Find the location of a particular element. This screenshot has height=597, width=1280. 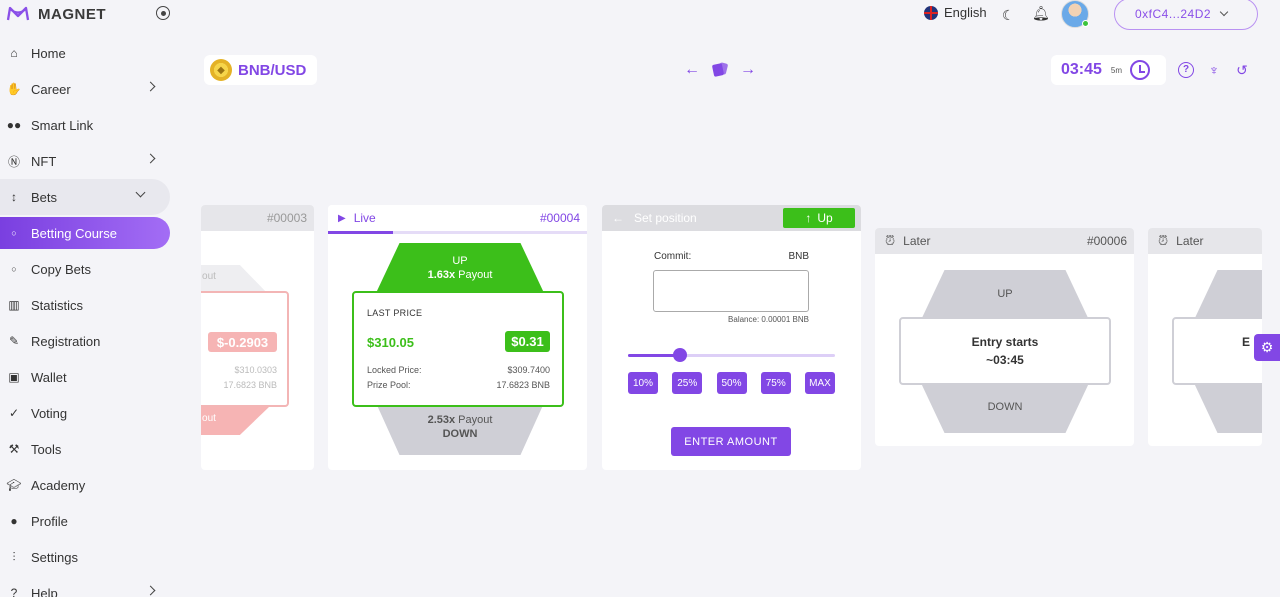

check-icon: ✓ is located at coordinates (14, 413).